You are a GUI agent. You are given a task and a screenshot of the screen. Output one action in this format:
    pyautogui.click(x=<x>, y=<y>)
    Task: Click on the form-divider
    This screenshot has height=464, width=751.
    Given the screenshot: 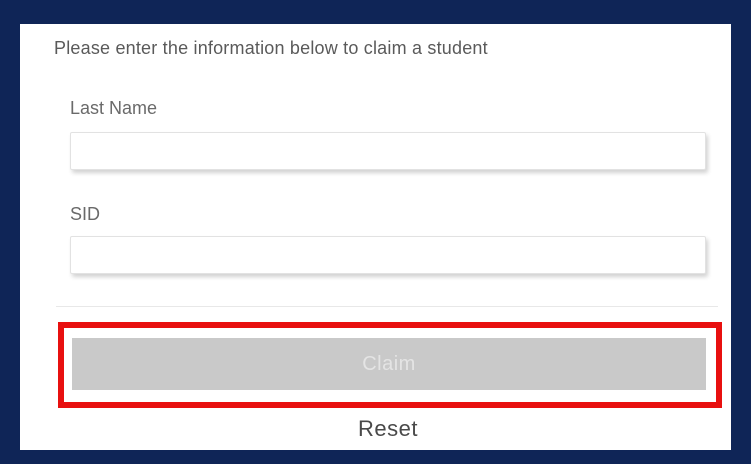 What is the action you would take?
    pyautogui.click(x=387, y=306)
    